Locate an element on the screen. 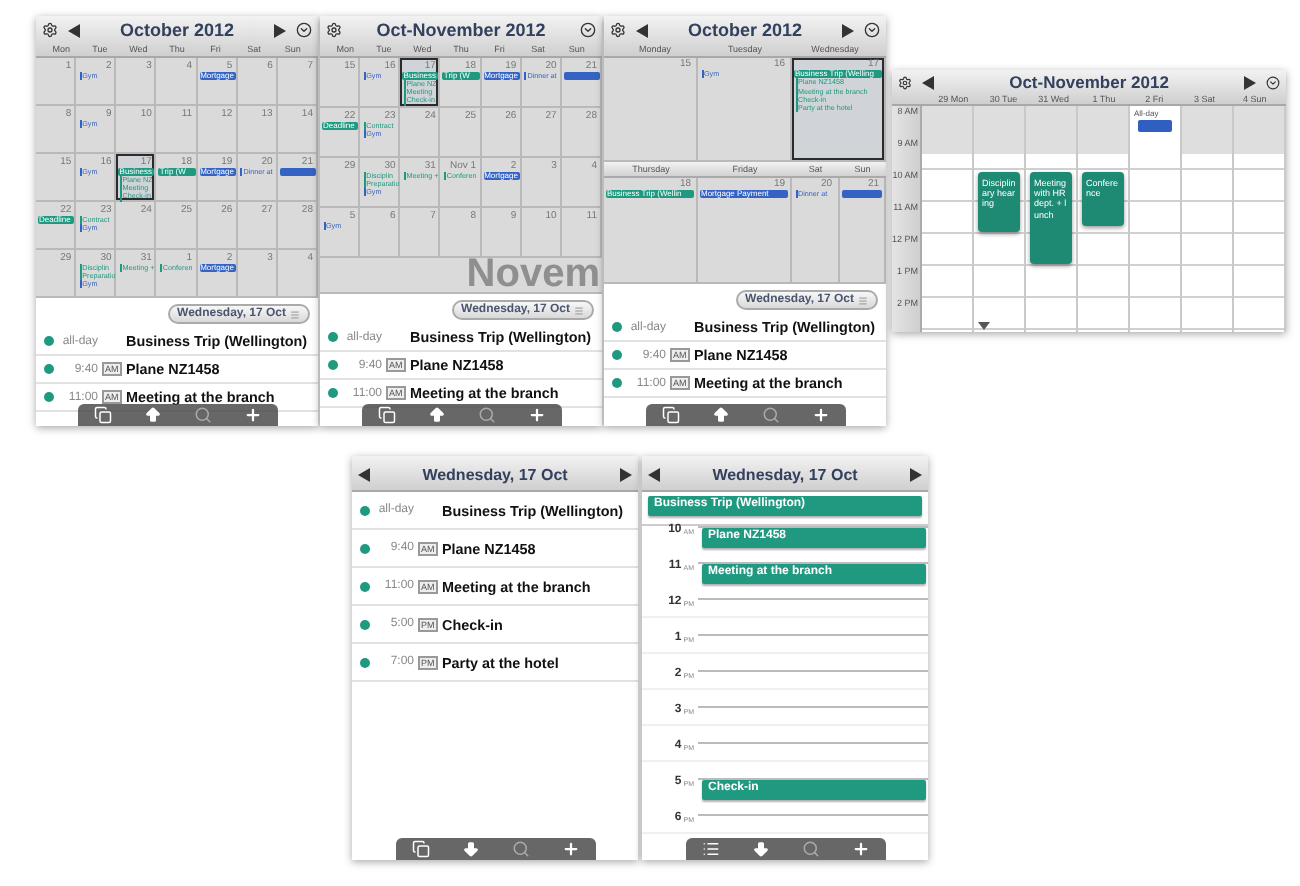 The height and width of the screenshot is (886, 1300). list-icon is located at coordinates (710, 849).